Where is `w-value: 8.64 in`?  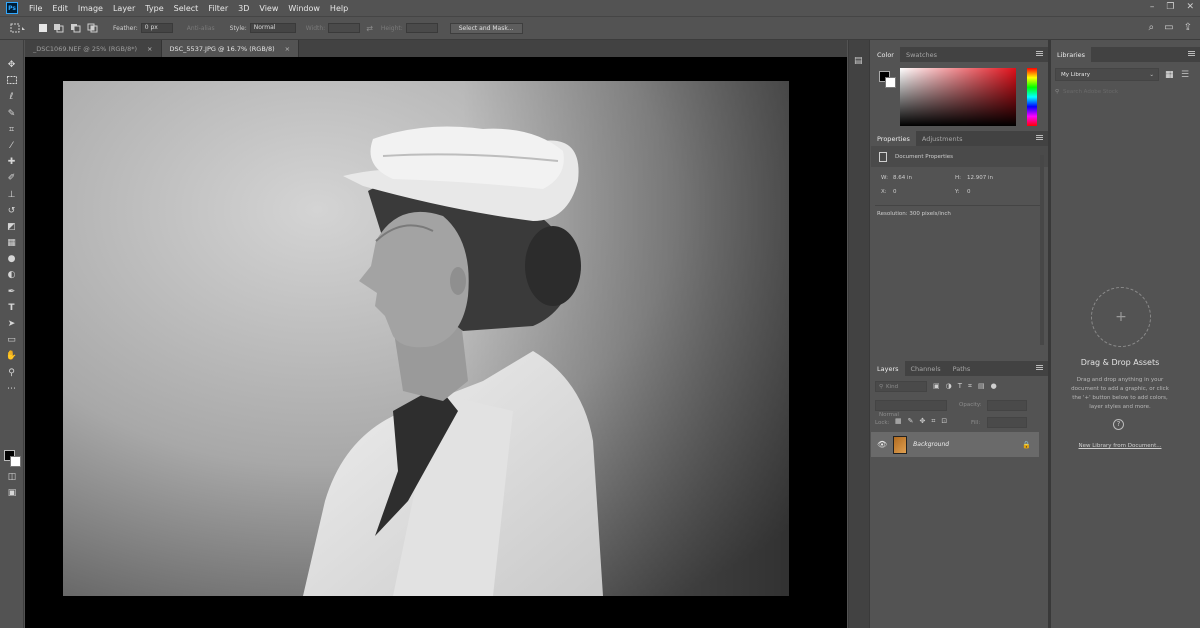
w-value: 8.64 in is located at coordinates (902, 178).